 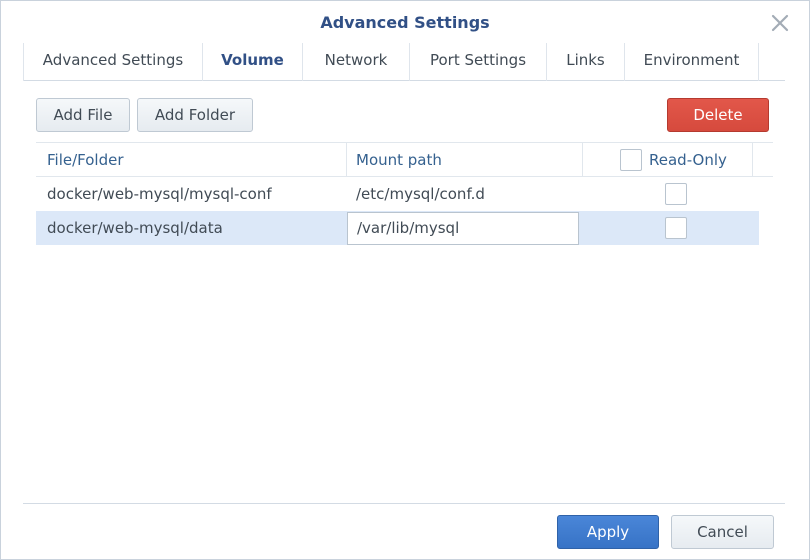 What do you see at coordinates (718, 115) in the screenshot?
I see `delete-button: Delete` at bounding box center [718, 115].